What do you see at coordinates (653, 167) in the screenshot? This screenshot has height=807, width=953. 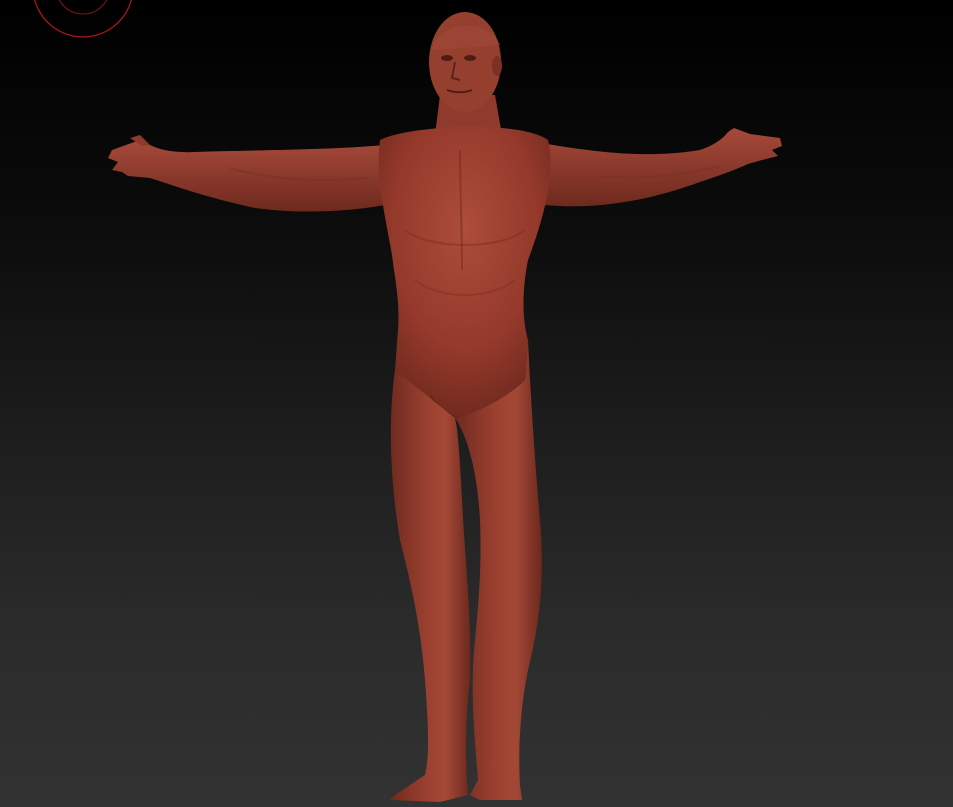 I see `right-arm` at bounding box center [653, 167].